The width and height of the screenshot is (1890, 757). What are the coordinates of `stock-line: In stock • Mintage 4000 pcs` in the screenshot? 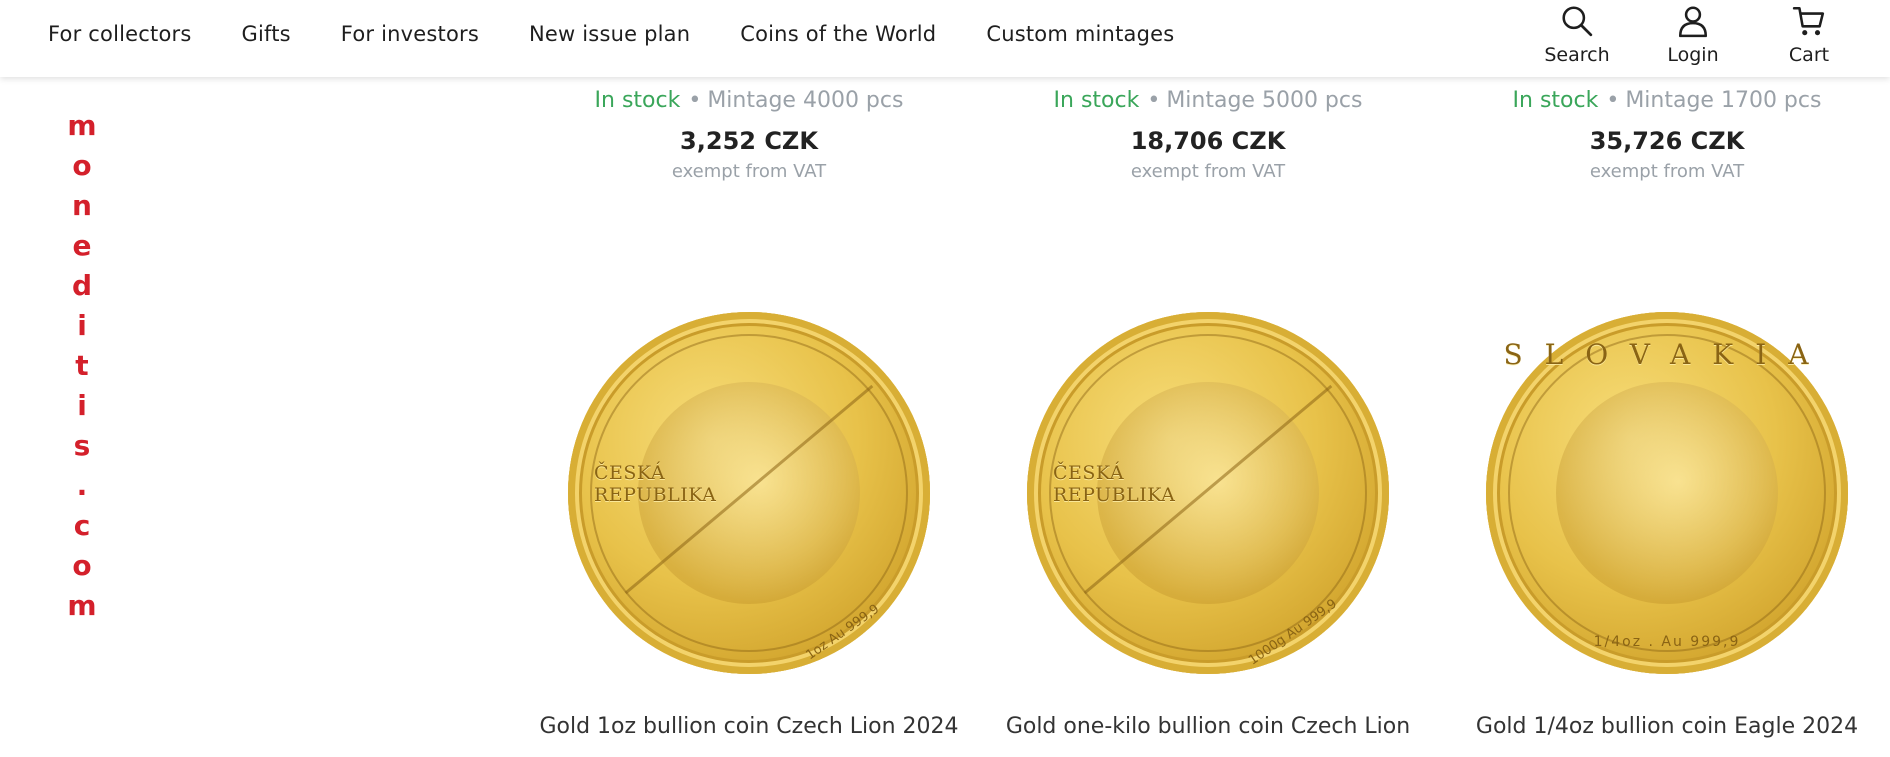 It's located at (749, 100).